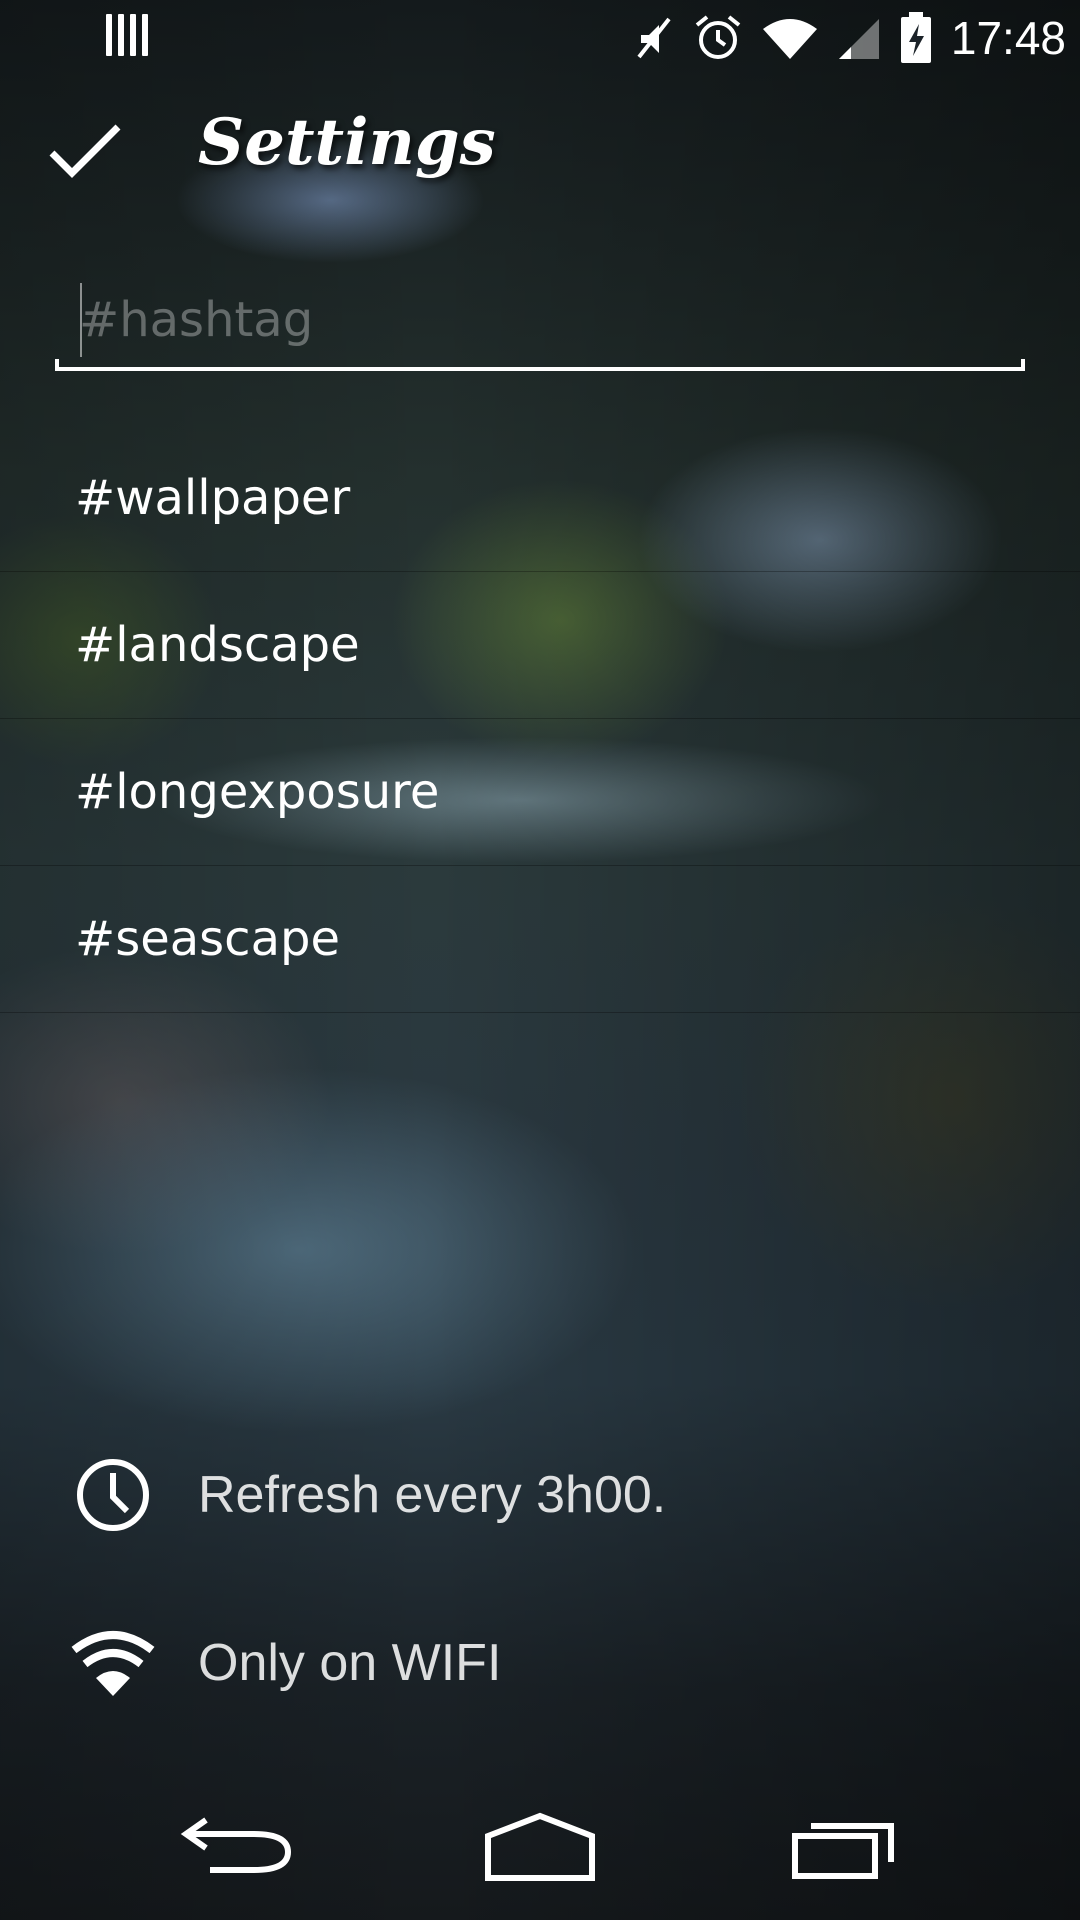  Describe the element at coordinates (347, 142) in the screenshot. I see `page-title: Settings` at that location.